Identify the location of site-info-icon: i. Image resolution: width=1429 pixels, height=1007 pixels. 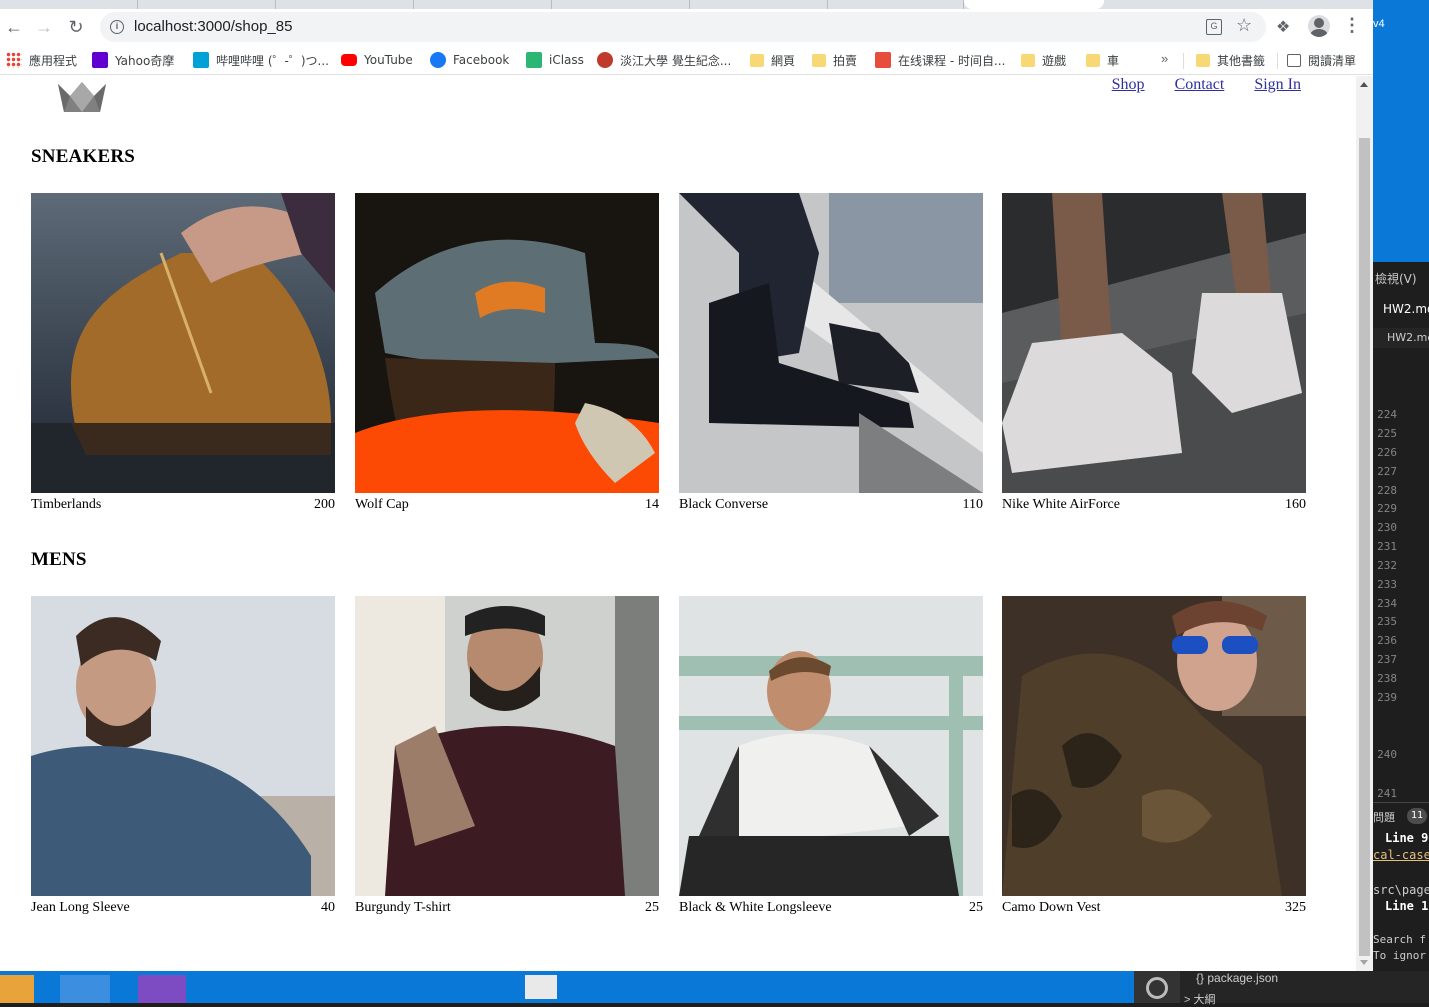
(117, 27).